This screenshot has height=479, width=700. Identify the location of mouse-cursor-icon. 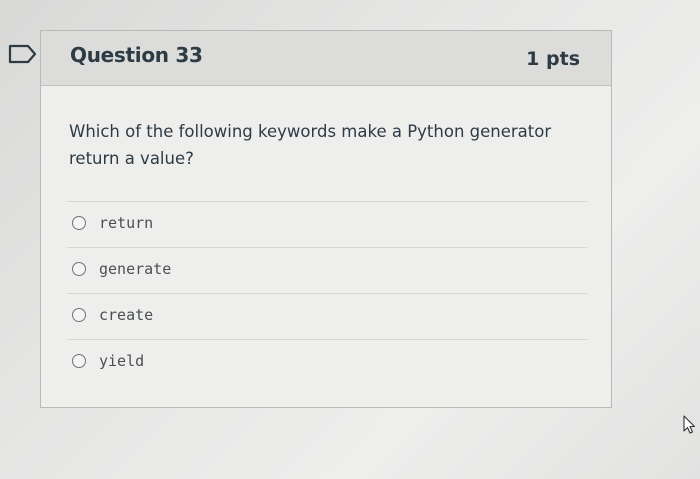
(689, 424).